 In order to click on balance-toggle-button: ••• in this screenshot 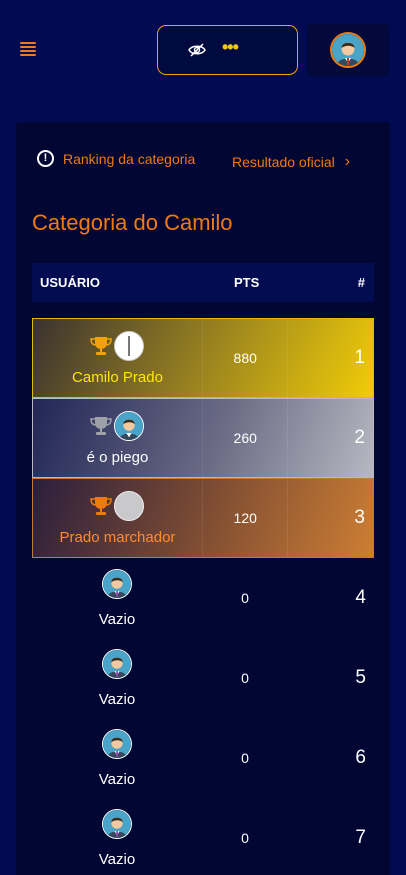, I will do `click(227, 50)`.